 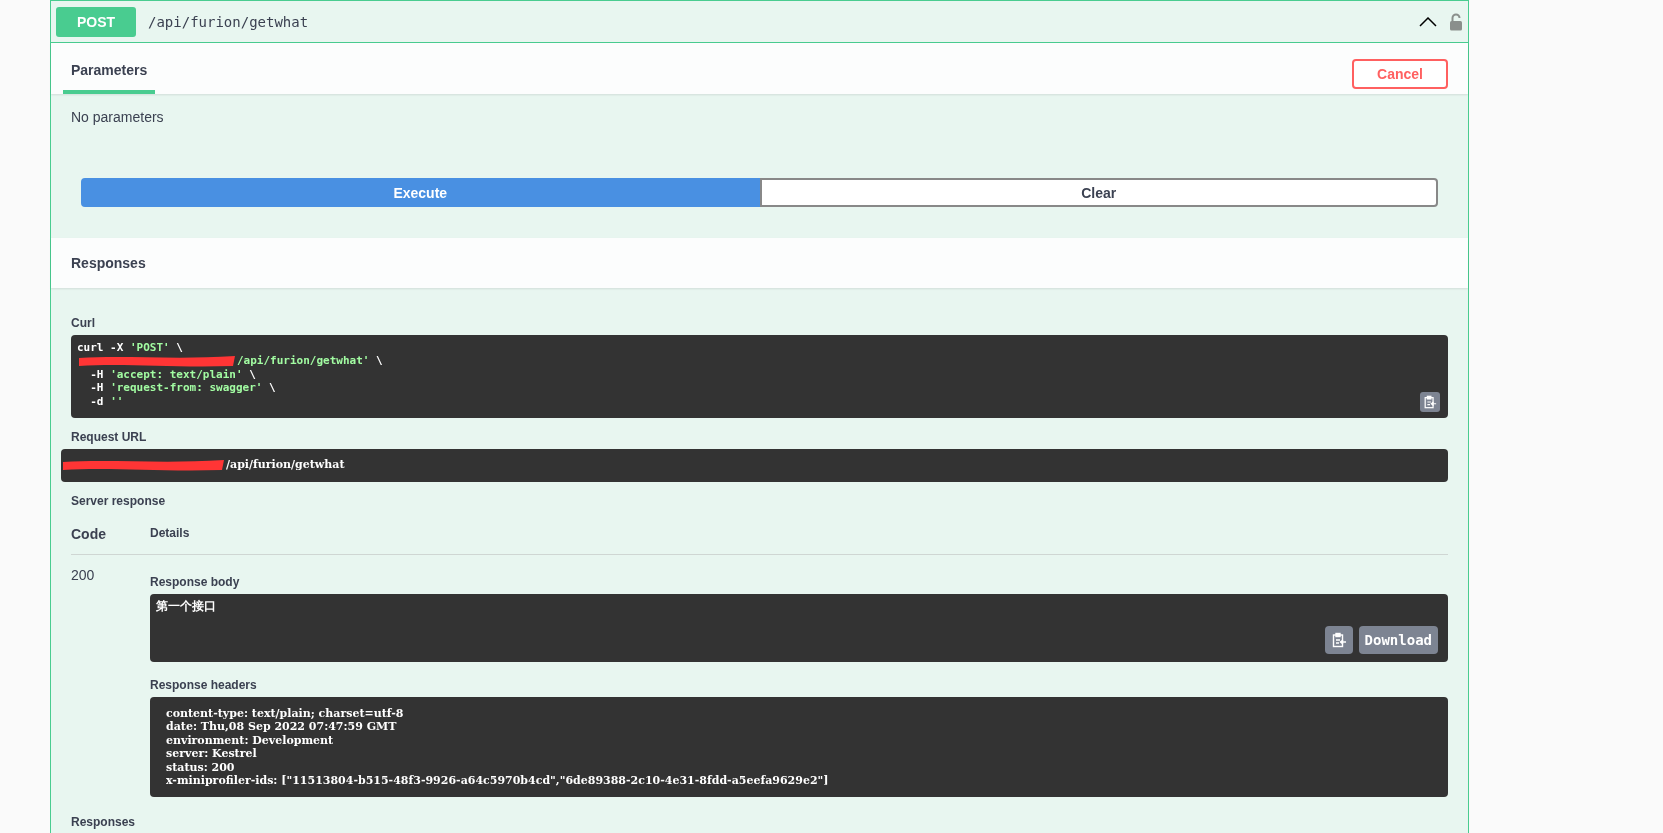 I want to click on download-button: Download, so click(x=1398, y=640).